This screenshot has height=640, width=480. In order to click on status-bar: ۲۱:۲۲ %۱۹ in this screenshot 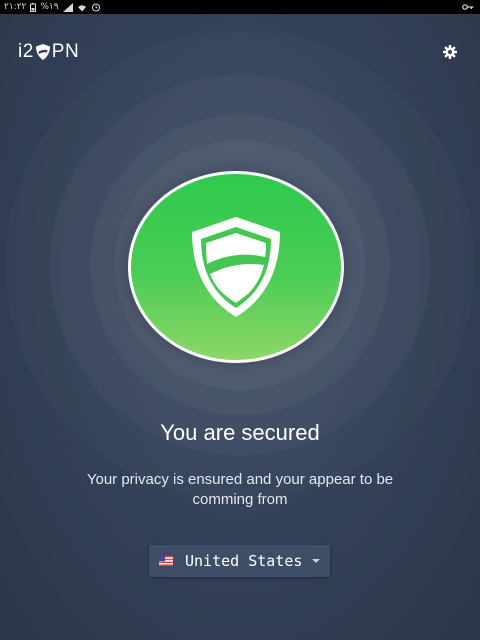, I will do `click(240, 7)`.